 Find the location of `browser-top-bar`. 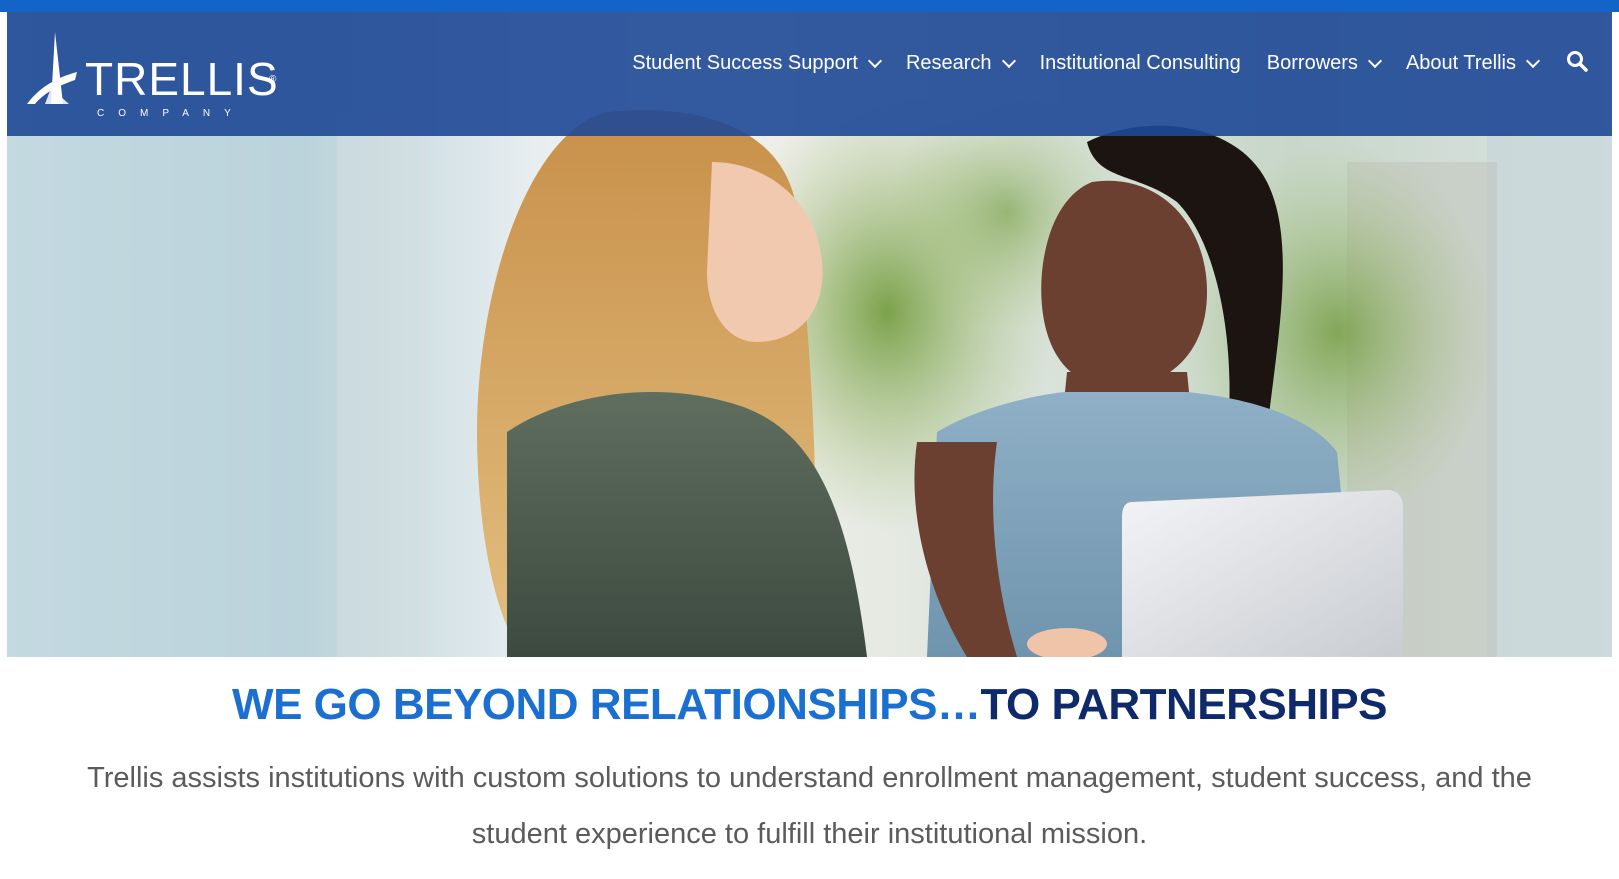

browser-top-bar is located at coordinates (809, 6).